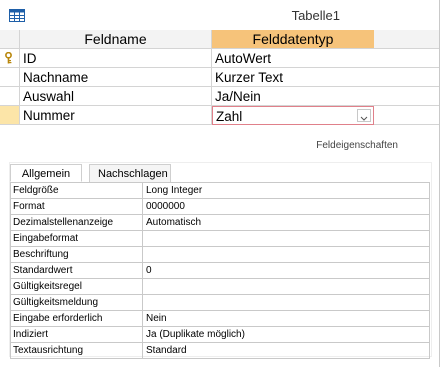 The height and width of the screenshot is (367, 440). Describe the element at coordinates (76, 270) in the screenshot. I see `property-name: Standardwert` at that location.